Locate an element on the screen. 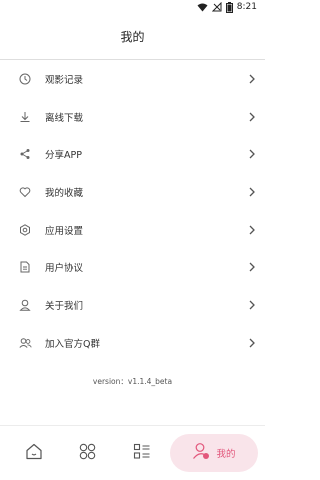 This screenshot has width=320, height=480. menu-item-about: 关于我们 is located at coordinates (132, 305).